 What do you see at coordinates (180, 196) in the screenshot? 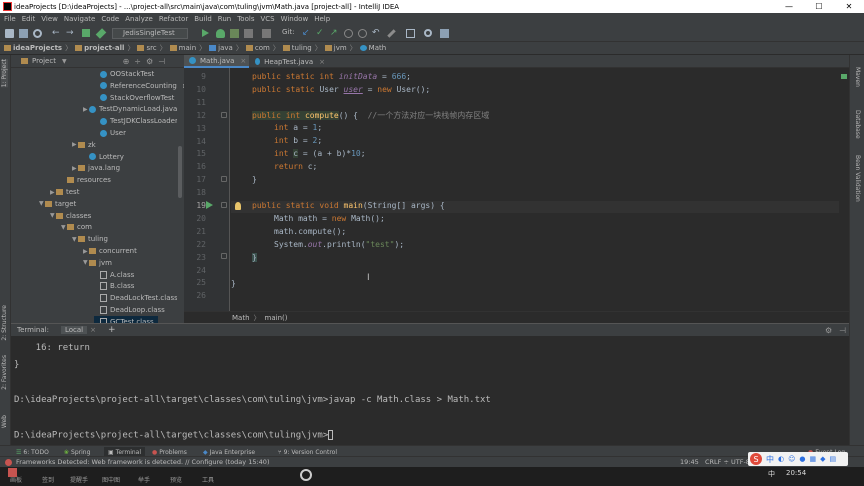
I see `tree-scrollbar` at bounding box center [180, 196].